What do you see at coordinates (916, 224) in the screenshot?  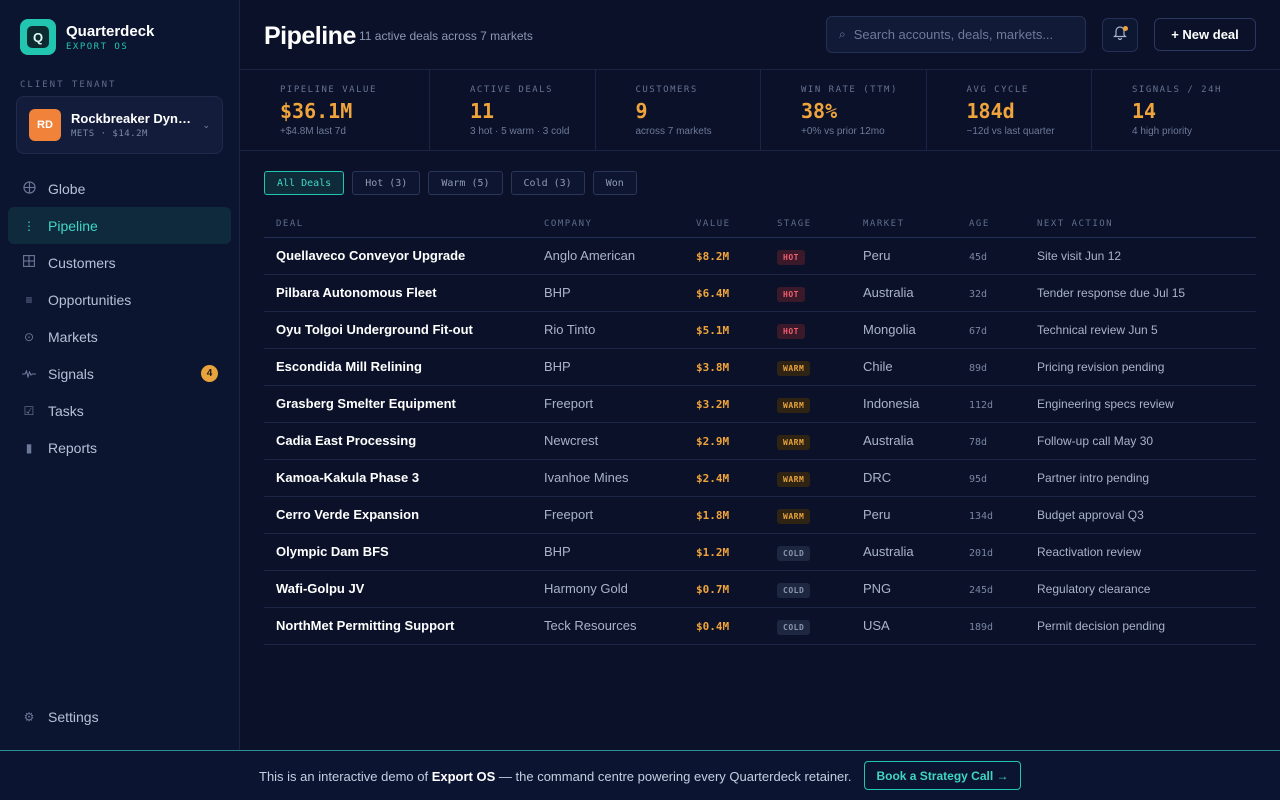 I see `column-header-market: MARKET` at bounding box center [916, 224].